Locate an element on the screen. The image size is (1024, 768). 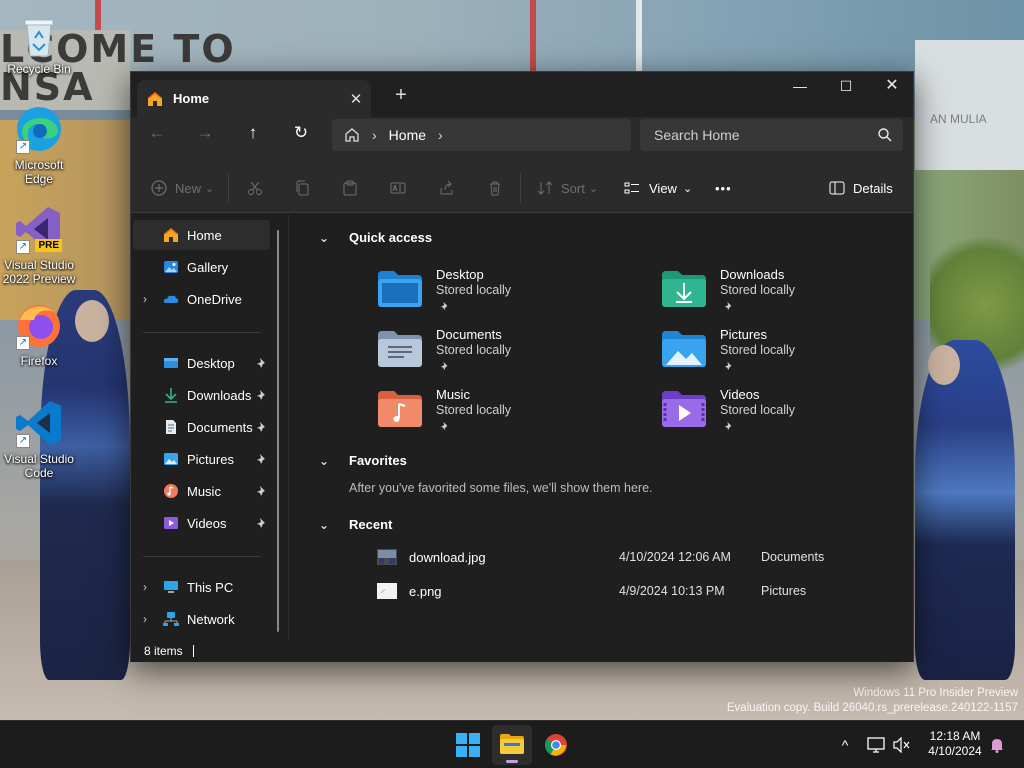
sort-button: Sort ⌄ is located at coordinates (567, 188).